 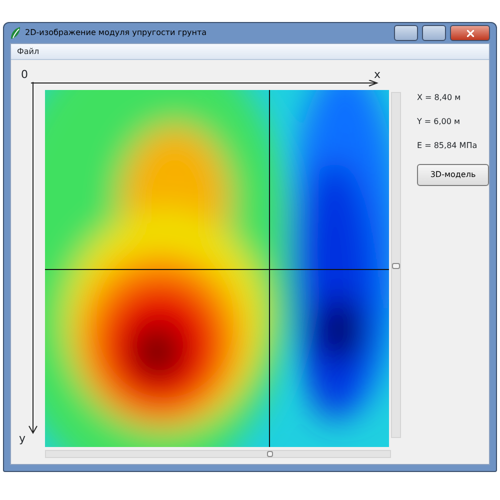 I want to click on 3d-model-button: 3D-модель, so click(x=453, y=175).